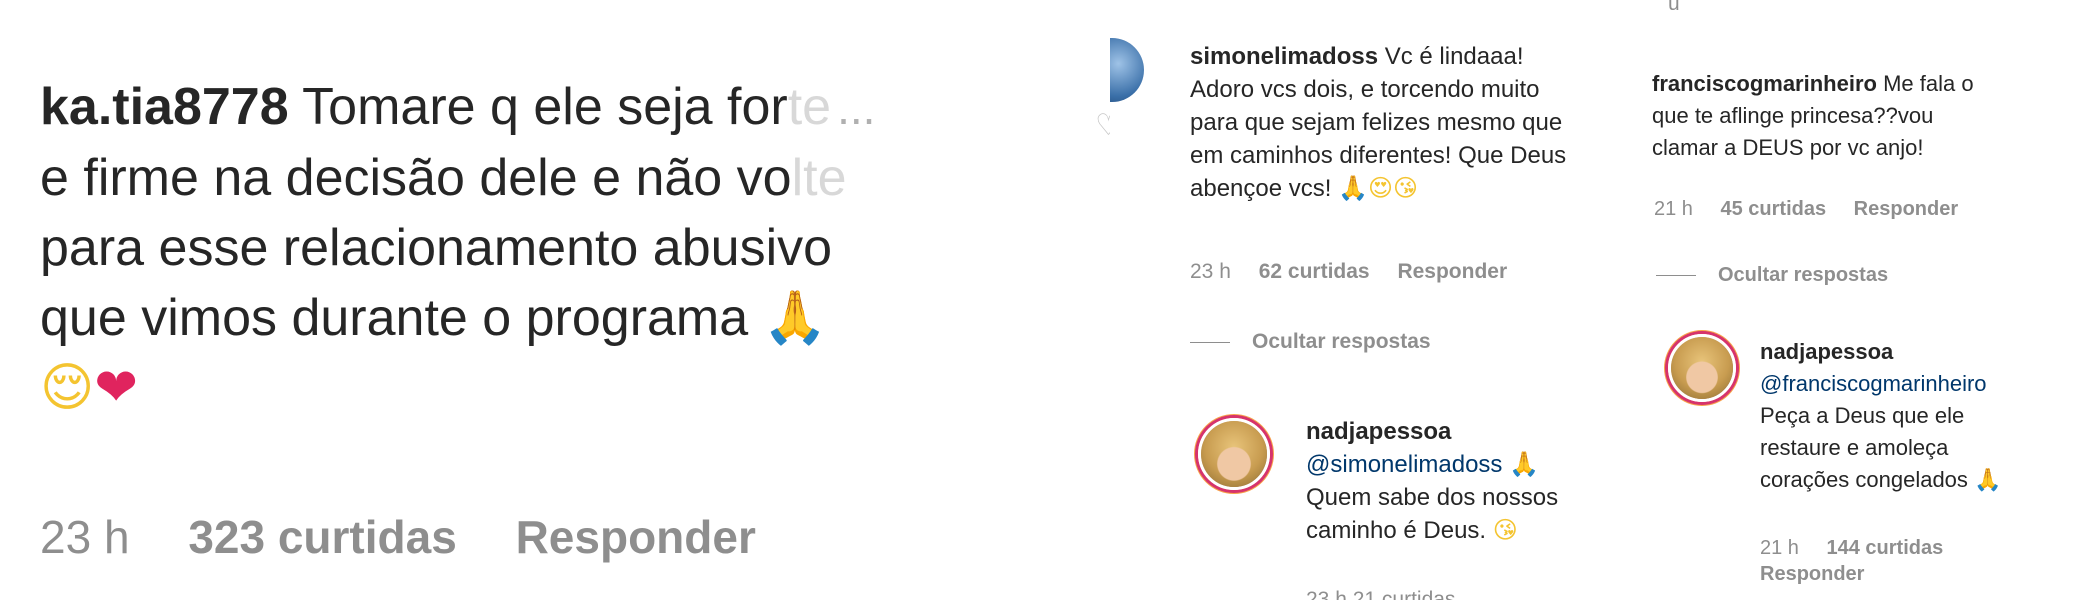  What do you see at coordinates (1451, 56) in the screenshot?
I see `comment-text: Vc é lindaaa!` at bounding box center [1451, 56].